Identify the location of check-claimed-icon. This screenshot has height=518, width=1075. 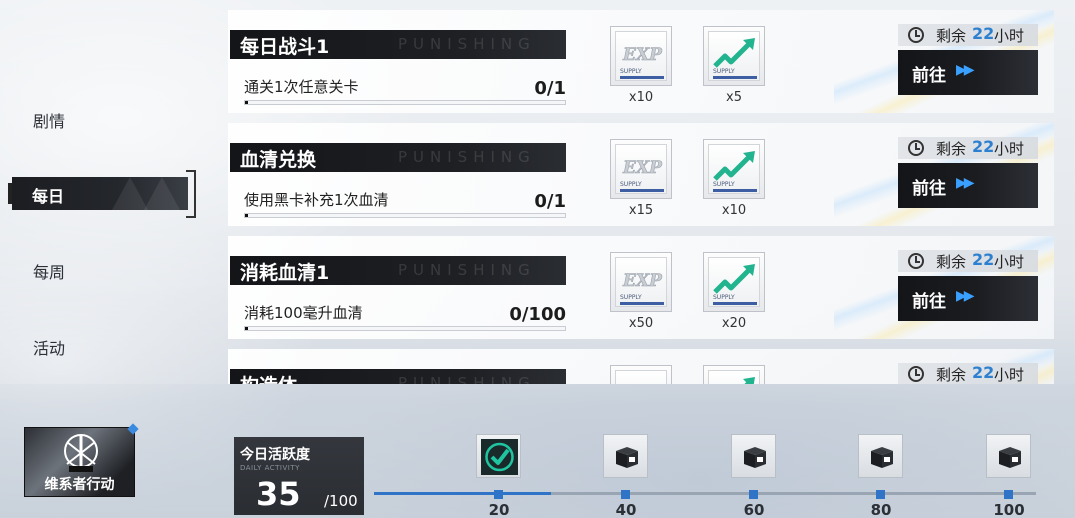
(499, 457).